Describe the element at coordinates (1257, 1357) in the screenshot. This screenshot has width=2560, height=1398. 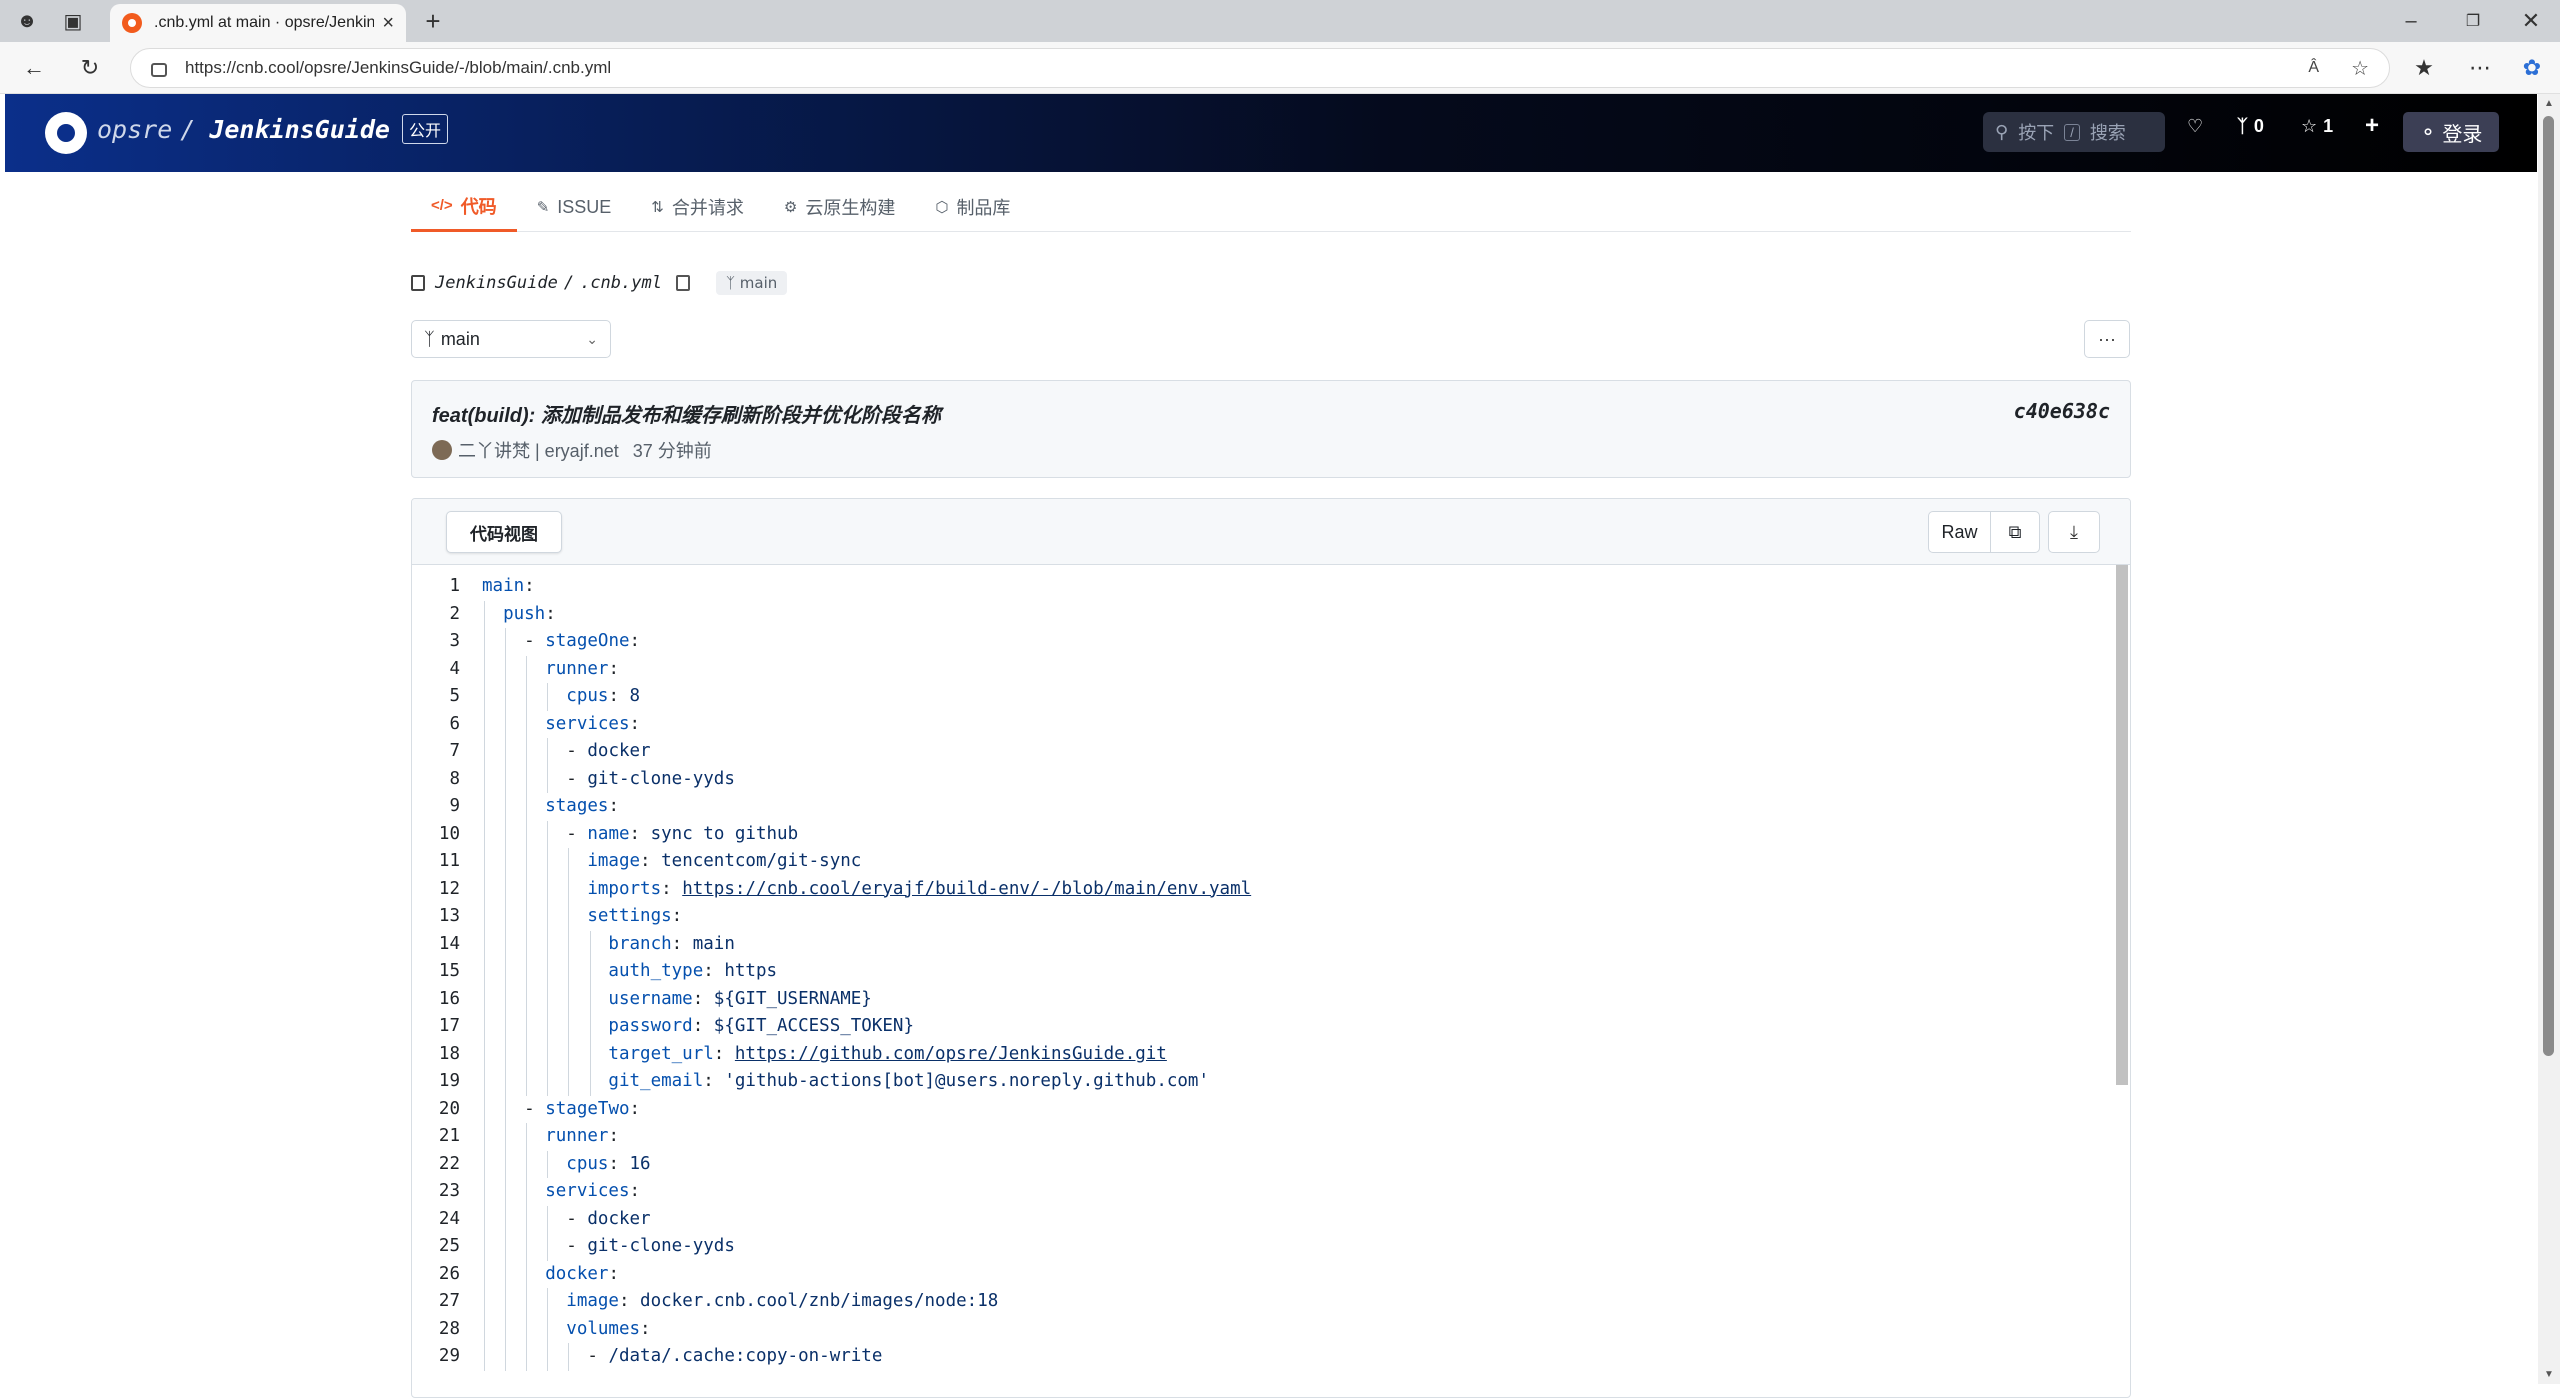
I see `code-line: 29 - /data/.cache:copy-on-write` at that location.